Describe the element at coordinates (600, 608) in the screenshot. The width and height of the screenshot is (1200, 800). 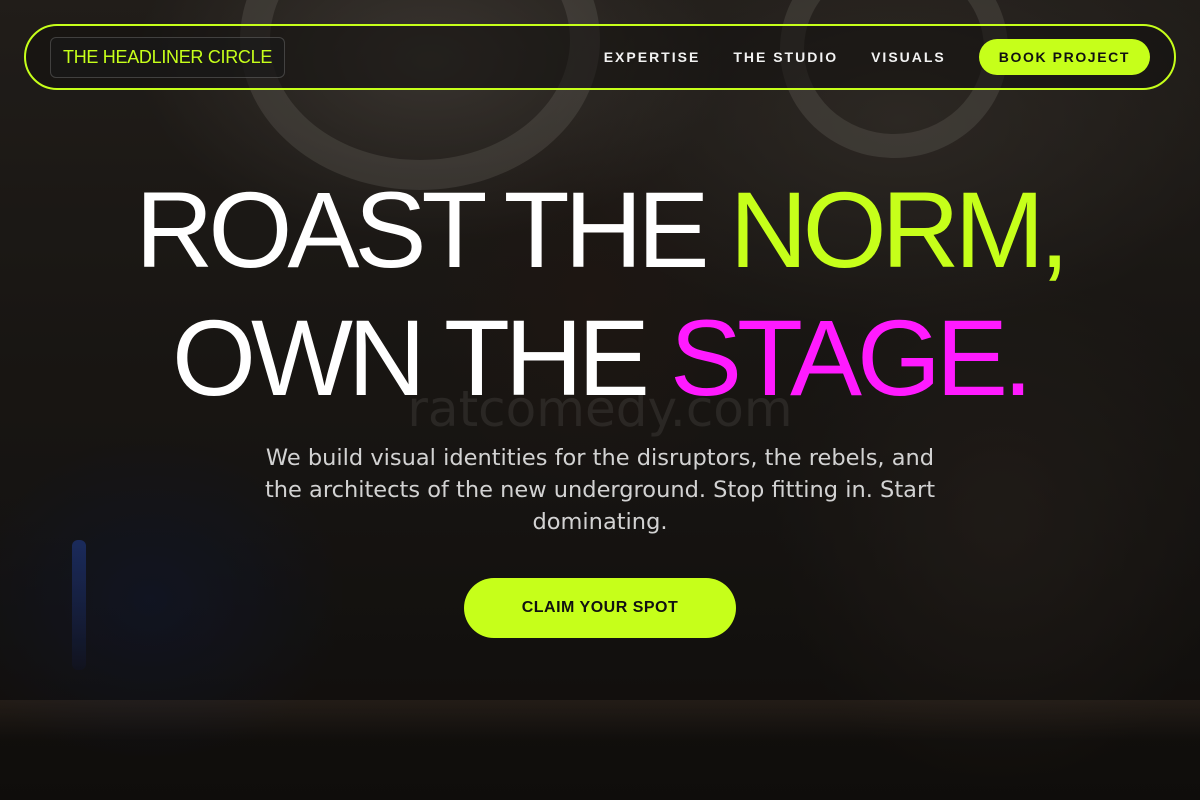
I see `claim-your-spot-button: CLAIM YOUR SPOT` at that location.